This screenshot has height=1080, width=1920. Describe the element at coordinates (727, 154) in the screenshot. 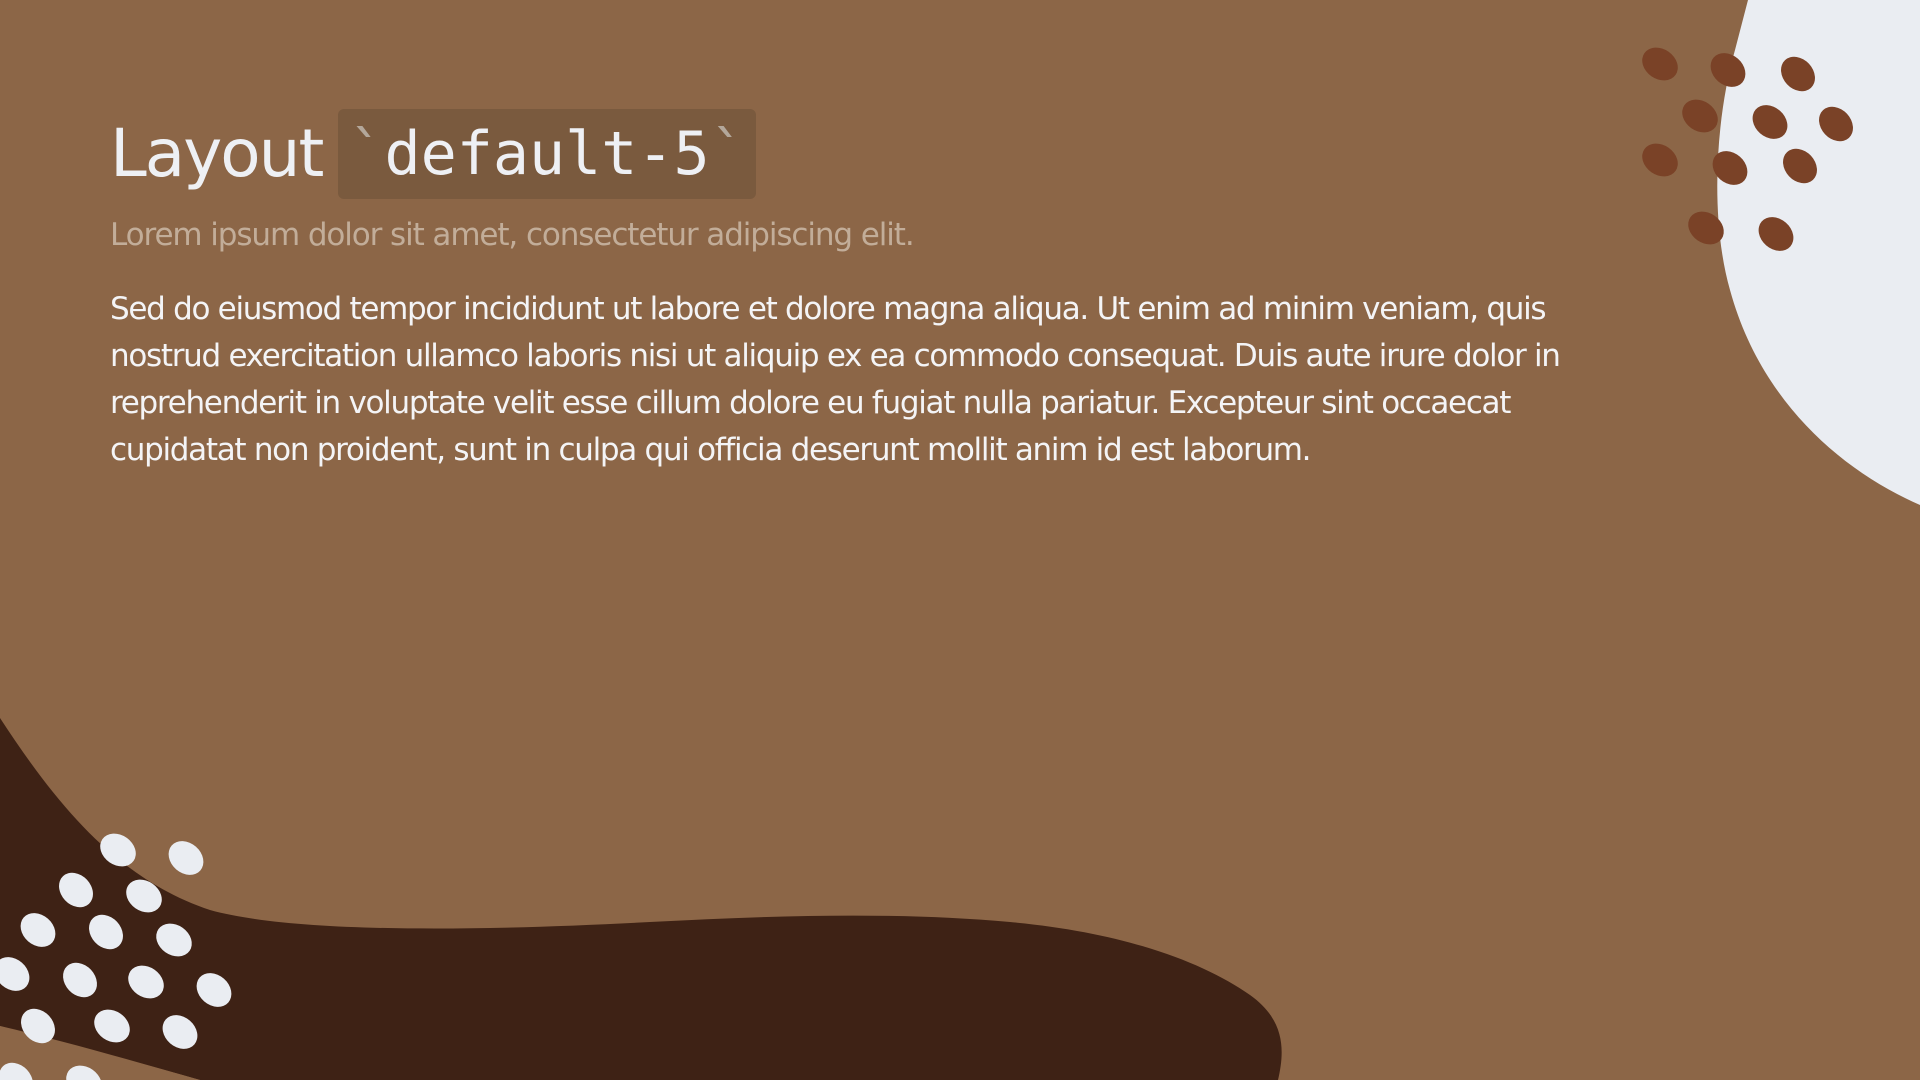

I see `code-tick-close: `` at that location.